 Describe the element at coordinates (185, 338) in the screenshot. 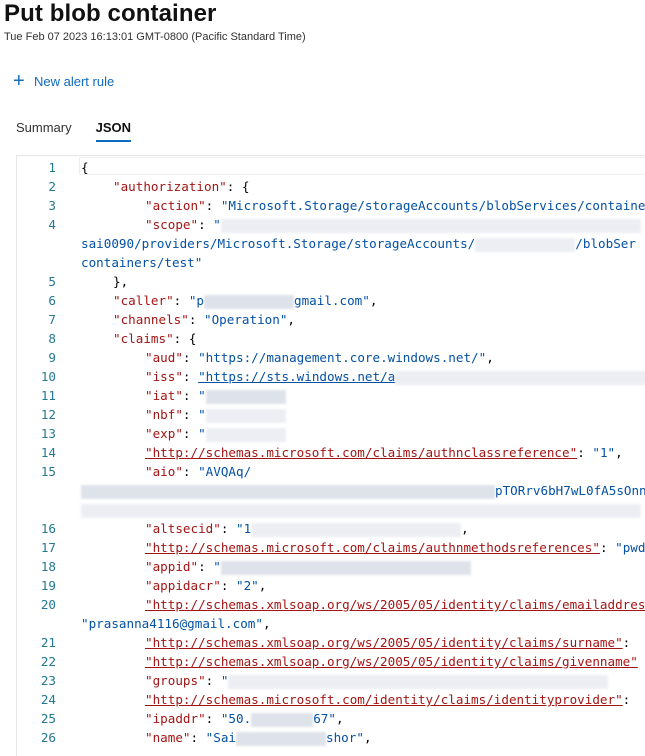

I see `punctuation: : {` at that location.